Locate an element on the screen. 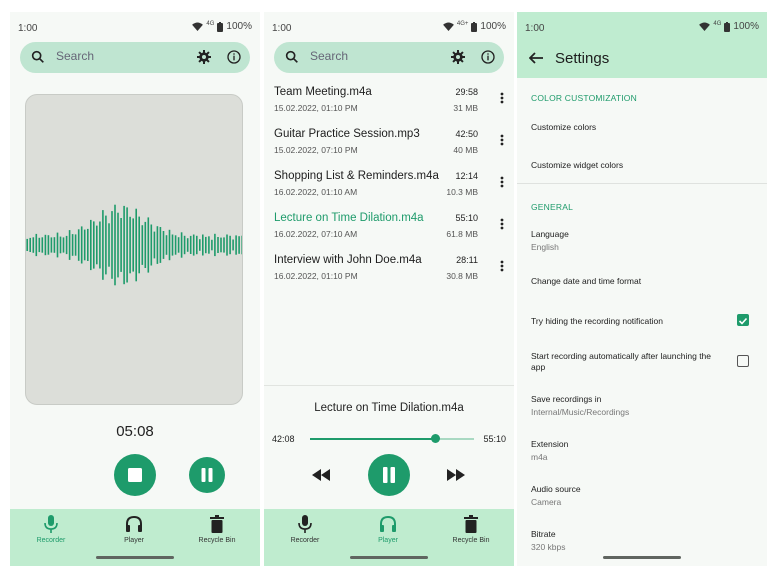 Image resolution: width=781 pixels, height=573 pixels. extension-option: Extension m4a is located at coordinates (640, 451).